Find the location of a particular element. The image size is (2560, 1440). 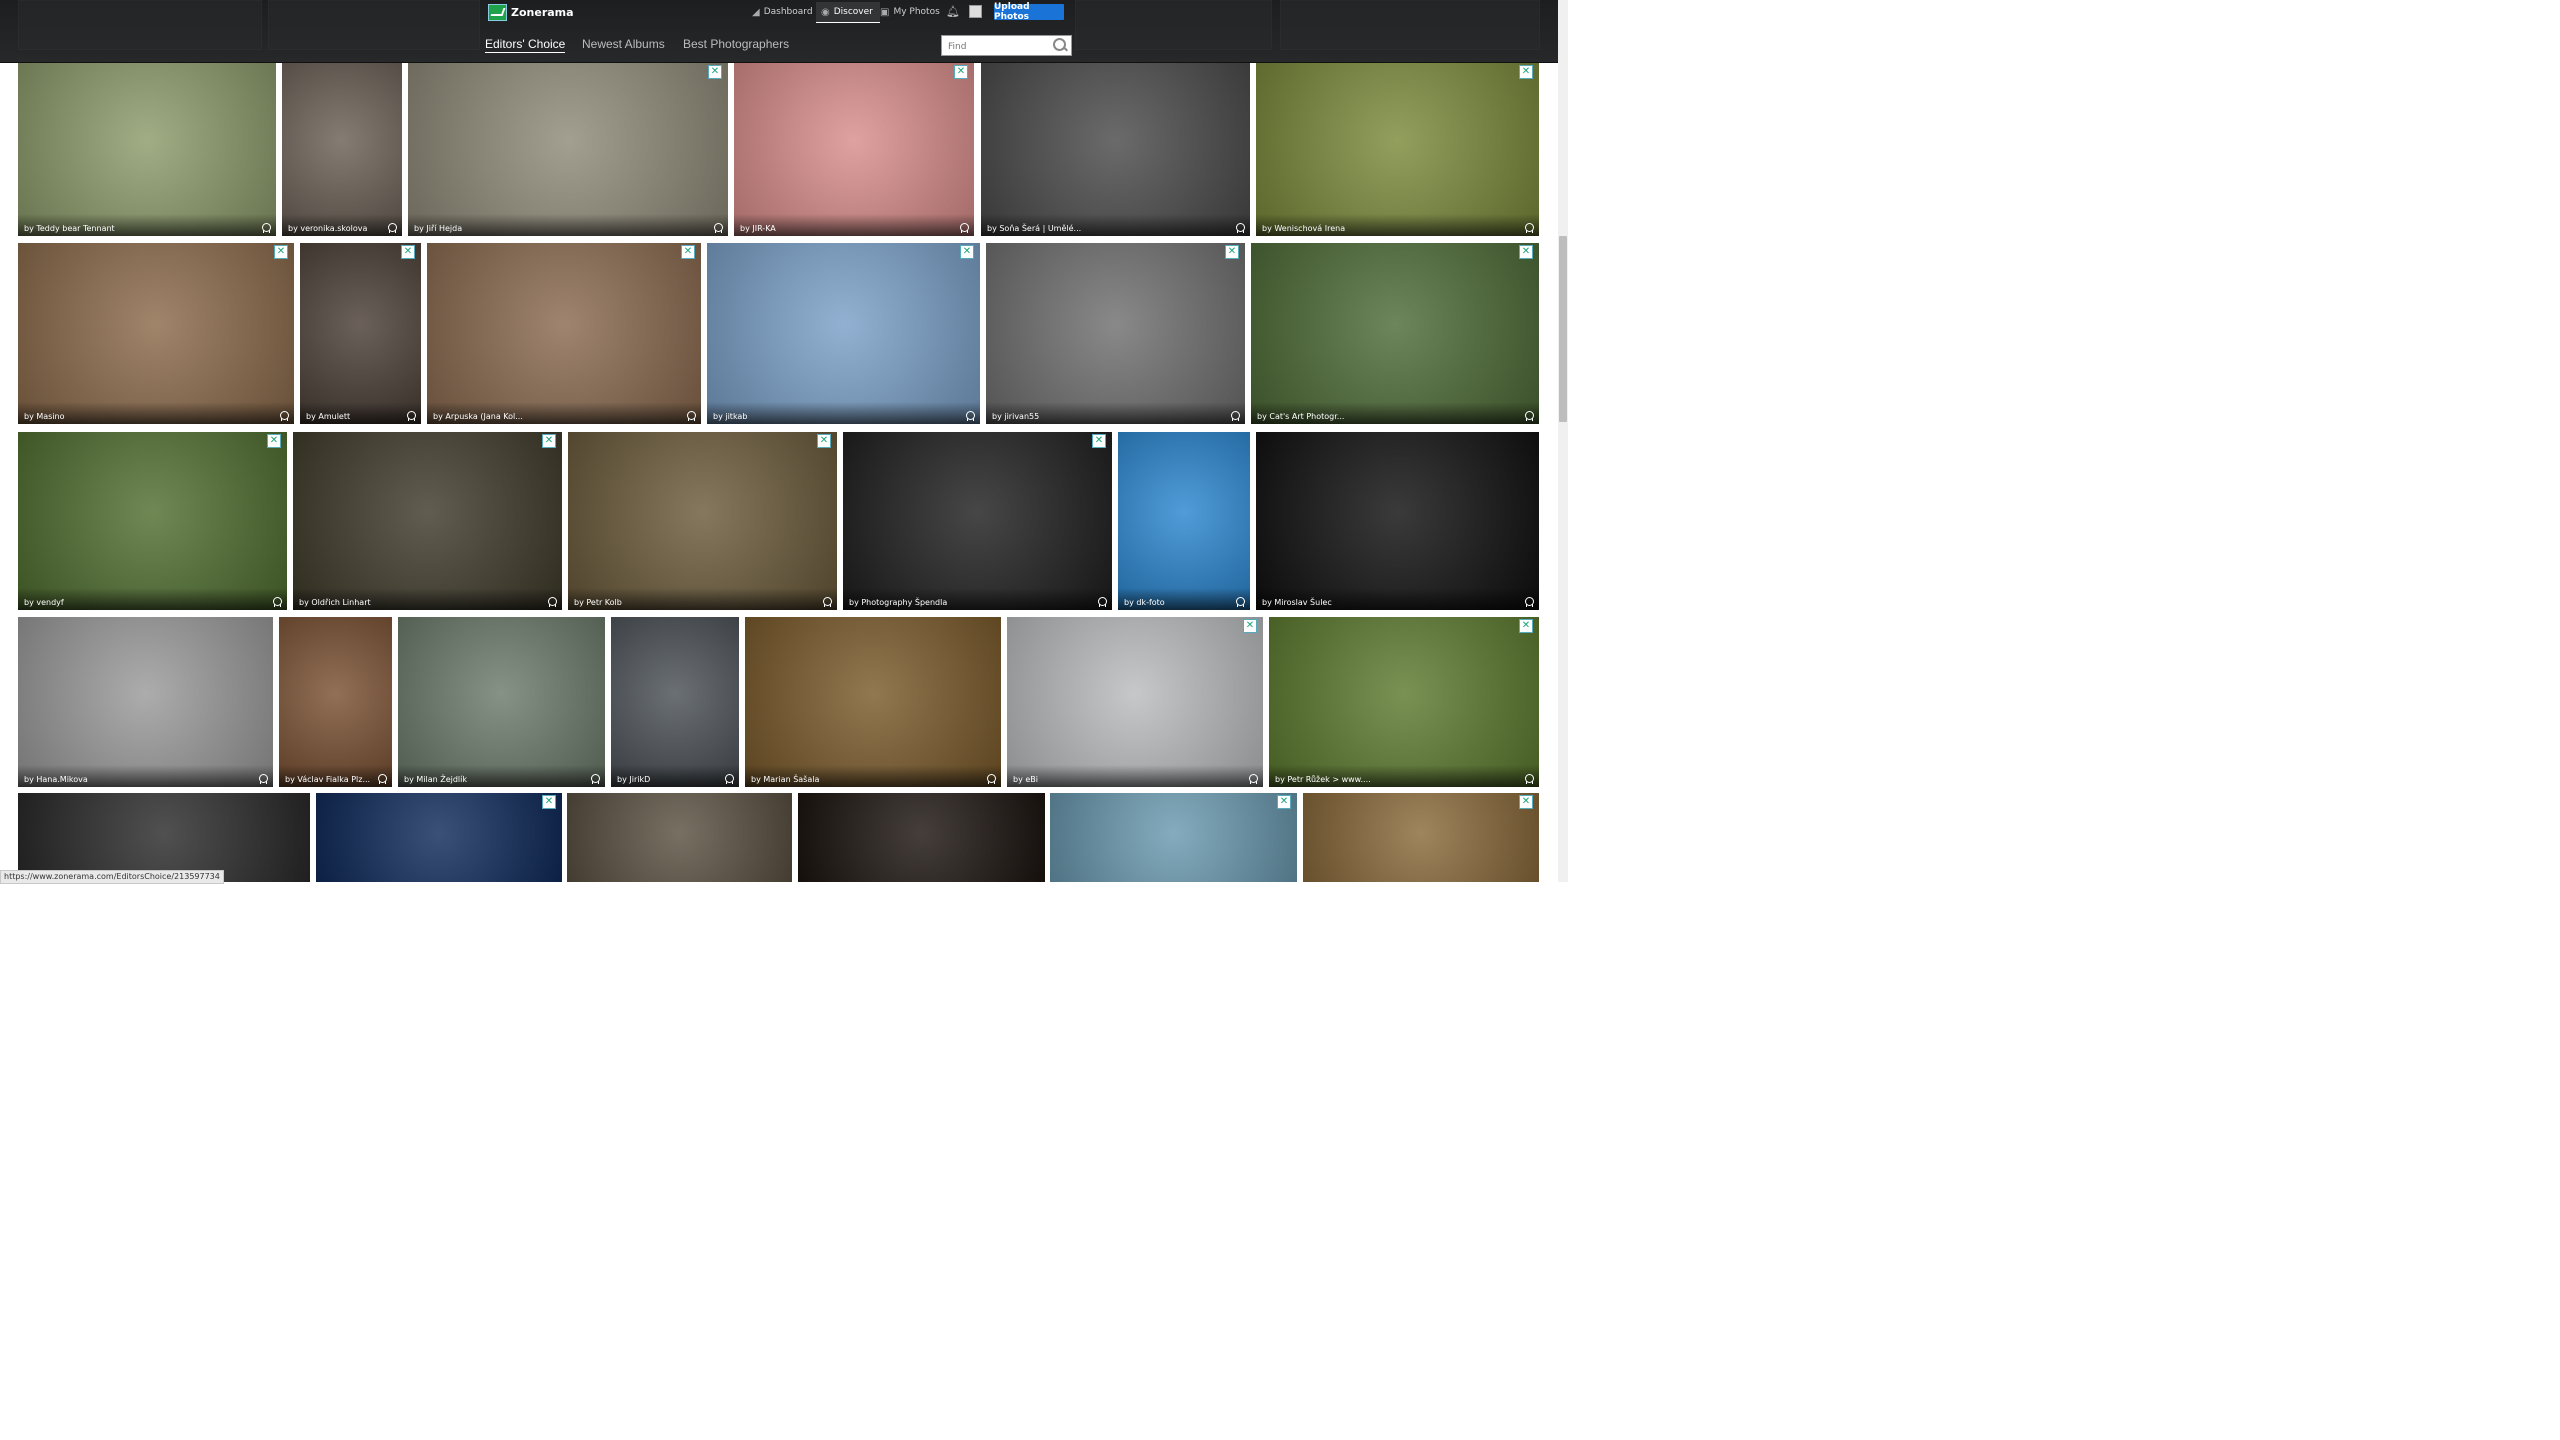

photo-tile: ✕ by Masino is located at coordinates (156, 333).